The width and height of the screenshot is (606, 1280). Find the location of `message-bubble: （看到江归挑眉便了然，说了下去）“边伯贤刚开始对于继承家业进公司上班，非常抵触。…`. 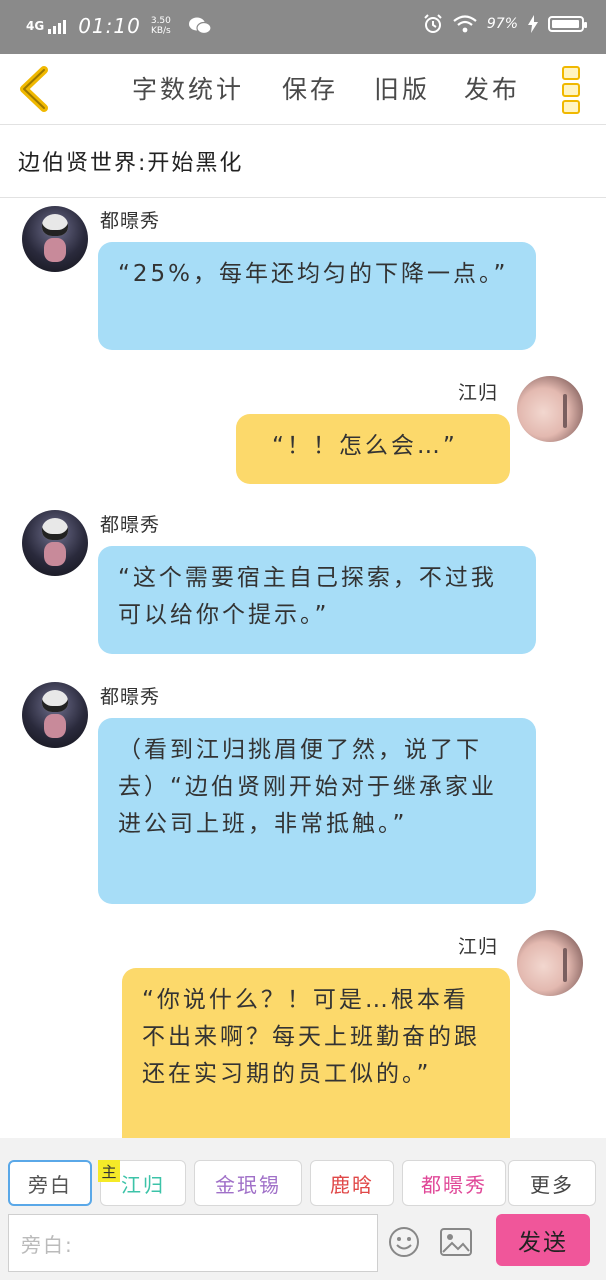

message-bubble: （看到江归挑眉便了然，说了下去）“边伯贤刚开始对于继承家业进公司上班，非常抵触。… is located at coordinates (317, 811).